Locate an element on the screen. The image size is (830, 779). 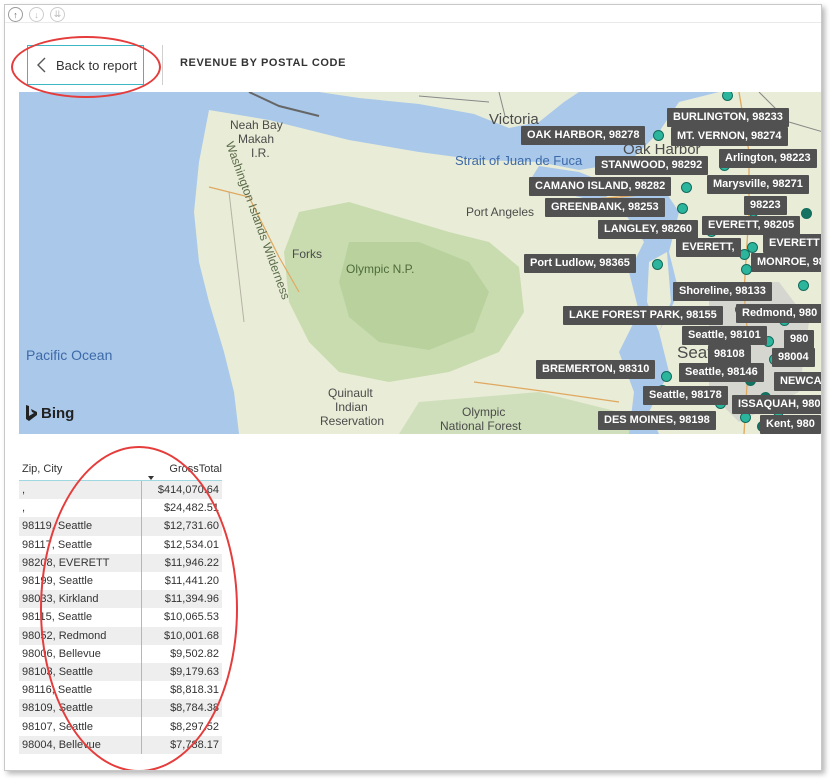
table-row: 98117, Seattle $12,534.01 is located at coordinates (120, 544).